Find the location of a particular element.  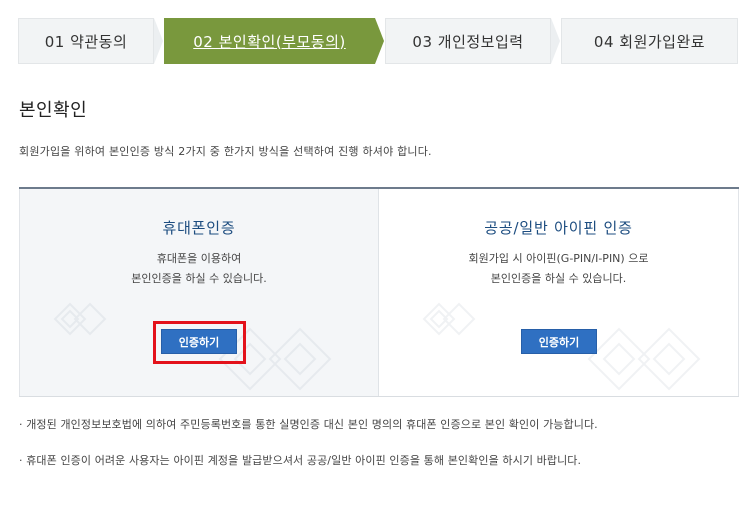

step-complete: 04 회원가입완료 is located at coordinates (649, 41).